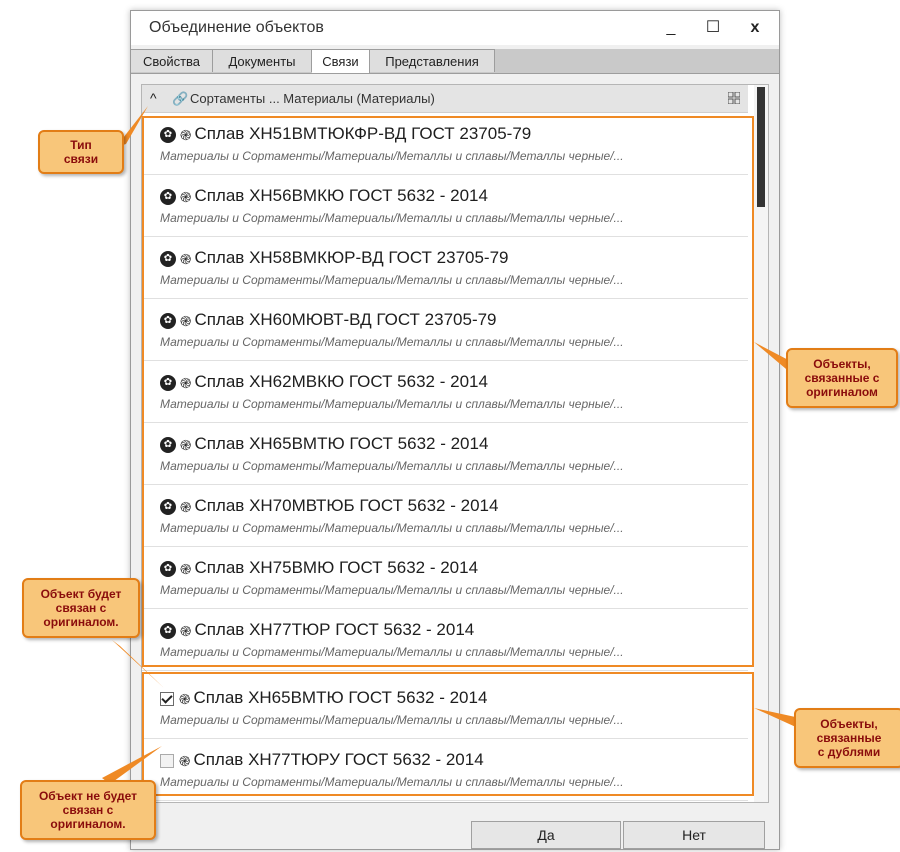 The height and width of the screenshot is (852, 900). I want to click on item-title-row: ✿ ֎ Сплав ХН77ТЮР ГОСТ 5632 - 2014, so click(317, 630).